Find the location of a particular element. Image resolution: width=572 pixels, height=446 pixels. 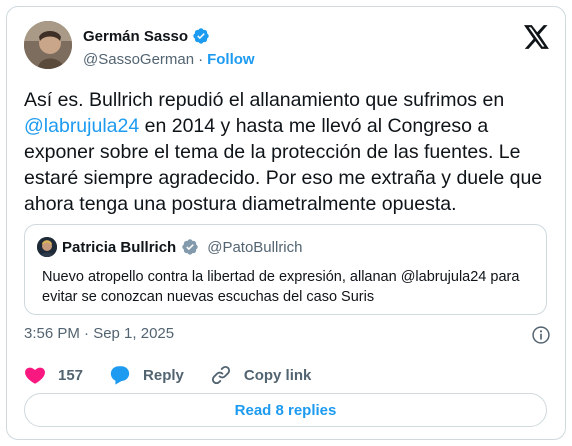

reply-bubble-icon is located at coordinates (120, 375).